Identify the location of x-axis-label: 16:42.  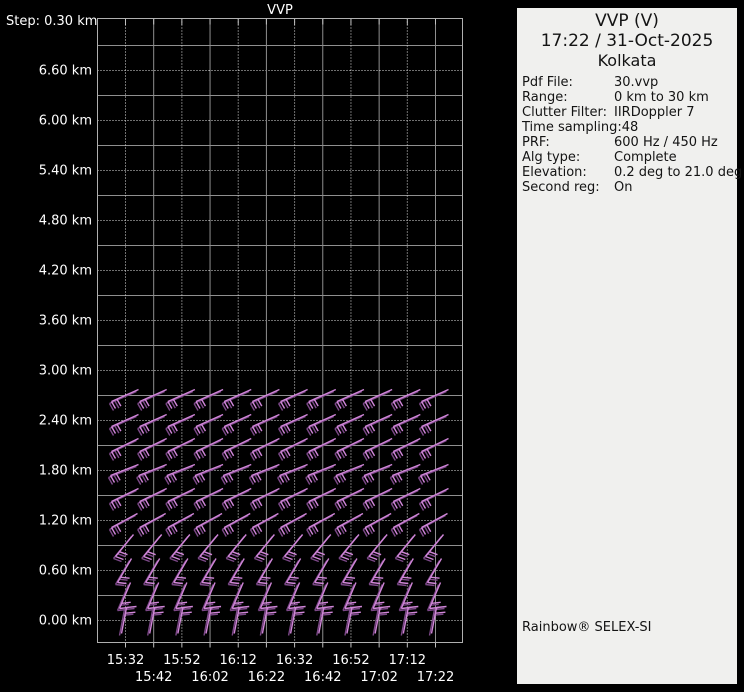
(322, 677).